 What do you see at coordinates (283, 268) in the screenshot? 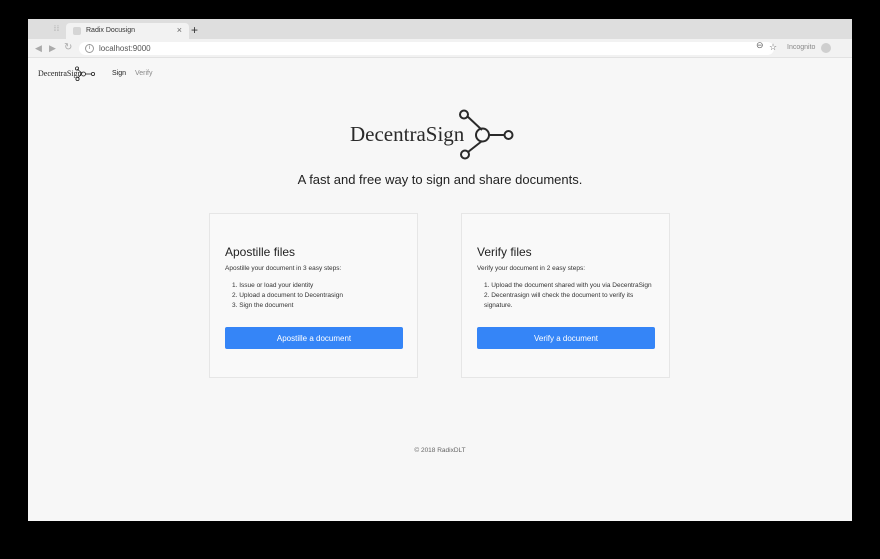
I see `card-description: Apostille your document in 3 easy steps:` at bounding box center [283, 268].